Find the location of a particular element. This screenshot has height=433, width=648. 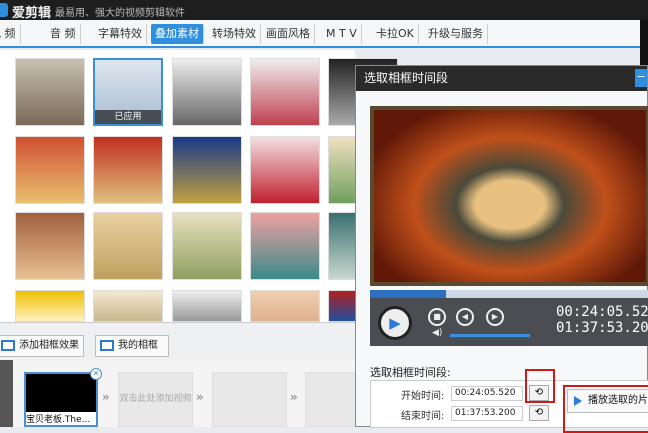

frame-thumbnail: 已应用 is located at coordinates (128, 92).